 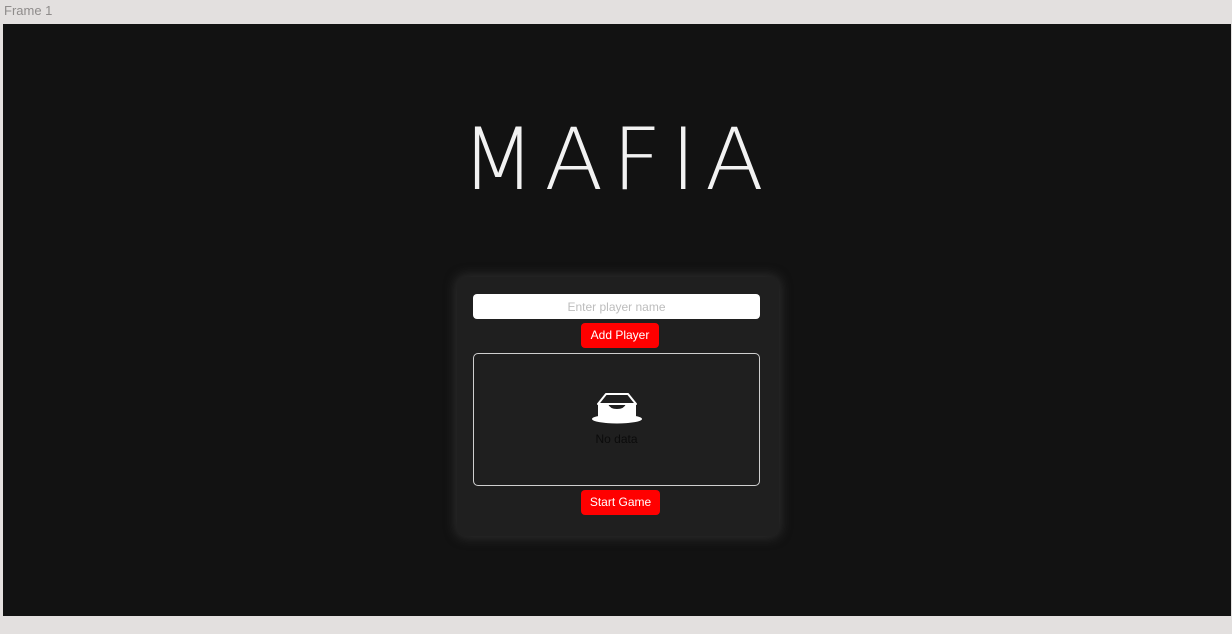 I want to click on empty-inbox-icon, so click(x=617, y=408).